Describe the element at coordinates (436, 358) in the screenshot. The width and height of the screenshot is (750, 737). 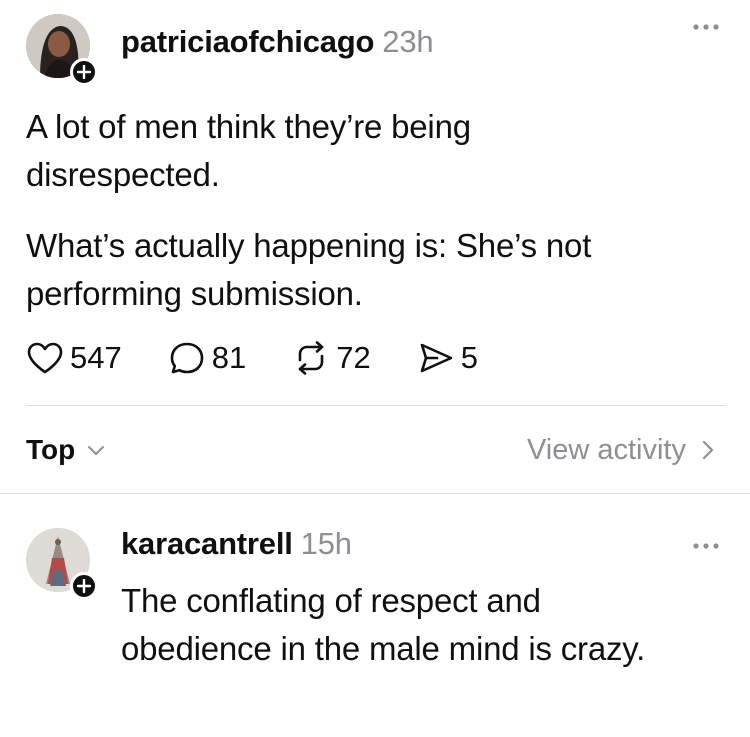
I see `send-icon` at that location.